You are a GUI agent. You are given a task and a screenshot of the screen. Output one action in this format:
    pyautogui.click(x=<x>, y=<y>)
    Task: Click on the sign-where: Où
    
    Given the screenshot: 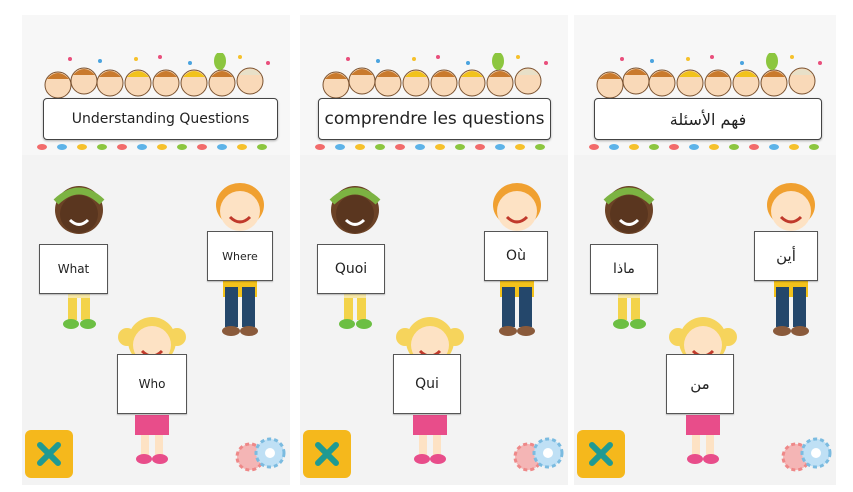 What is the action you would take?
    pyautogui.click(x=516, y=256)
    